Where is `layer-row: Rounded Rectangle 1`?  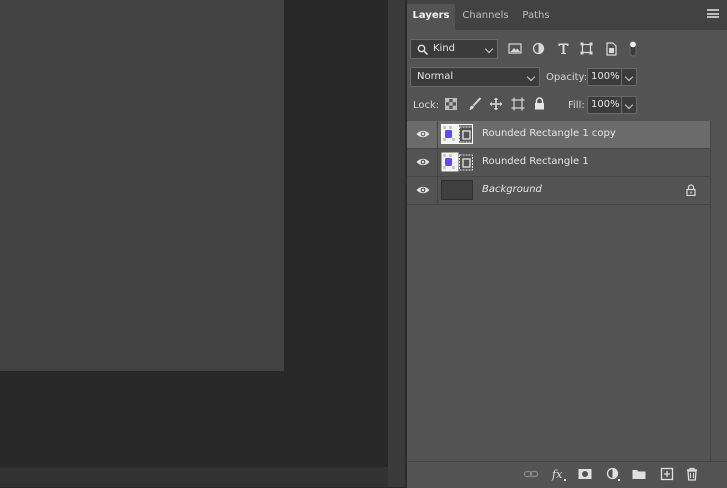 layer-row: Rounded Rectangle 1 is located at coordinates (558, 163).